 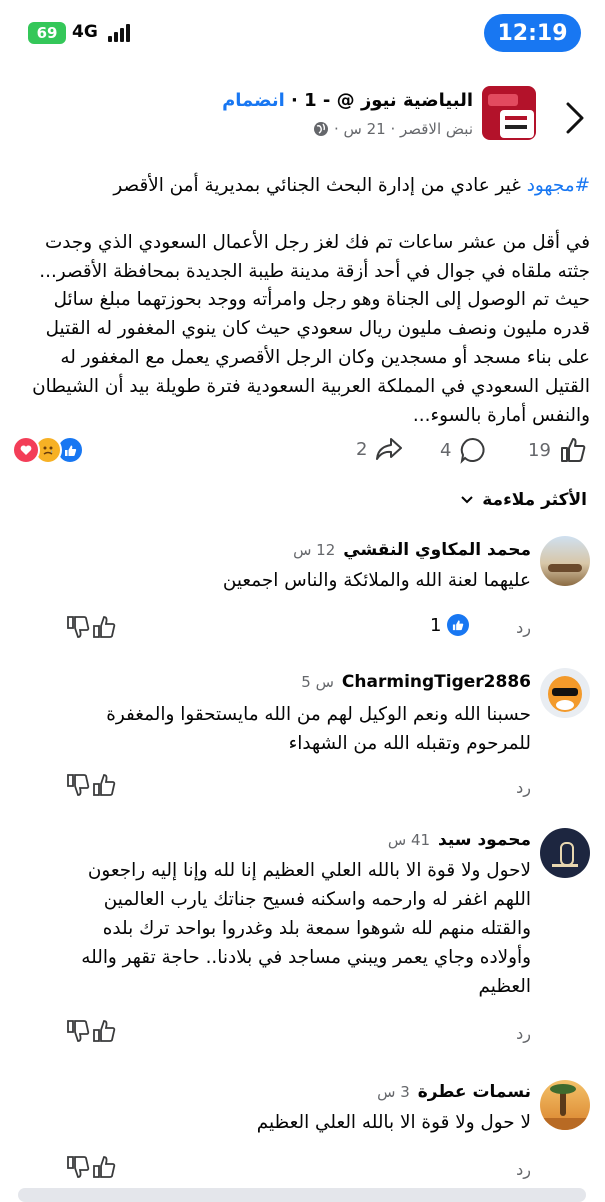 I want to click on chevron-down-icon, so click(x=467, y=500).